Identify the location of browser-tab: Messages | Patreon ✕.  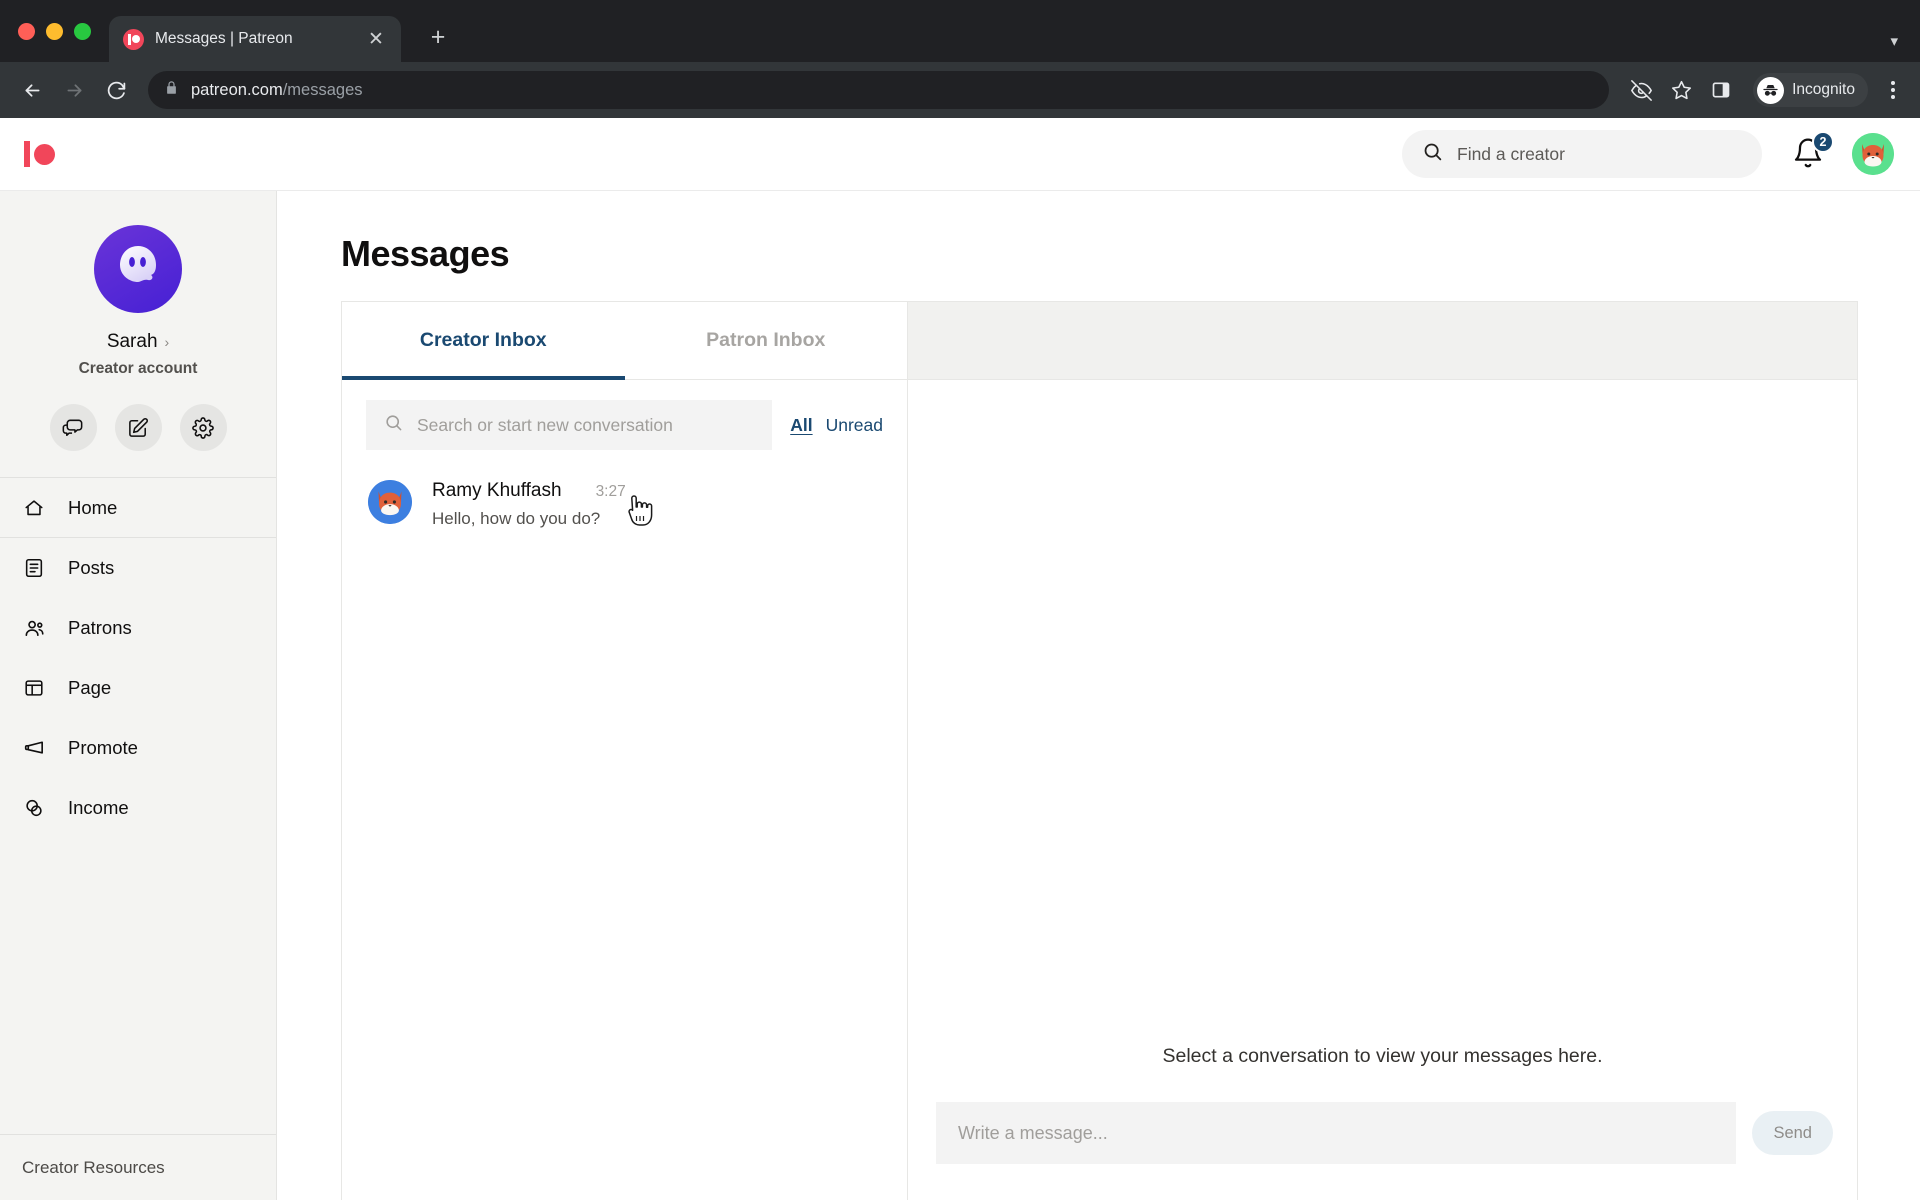
(255, 39).